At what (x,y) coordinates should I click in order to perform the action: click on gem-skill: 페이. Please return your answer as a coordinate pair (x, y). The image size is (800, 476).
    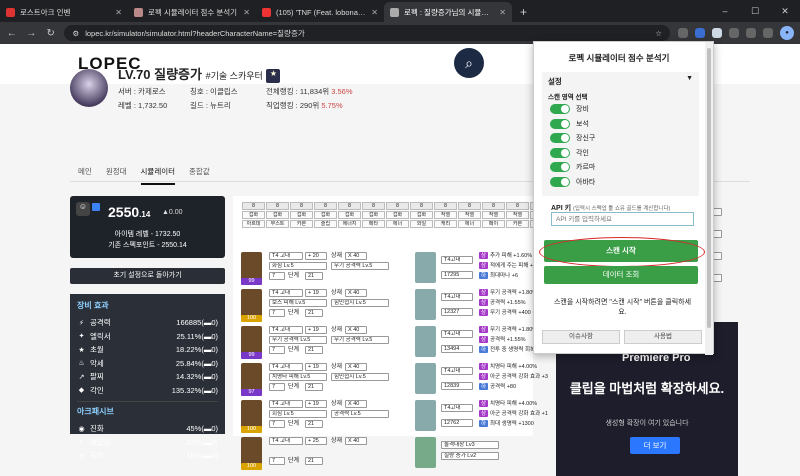
    Looking at the image, I should click on (493, 224).